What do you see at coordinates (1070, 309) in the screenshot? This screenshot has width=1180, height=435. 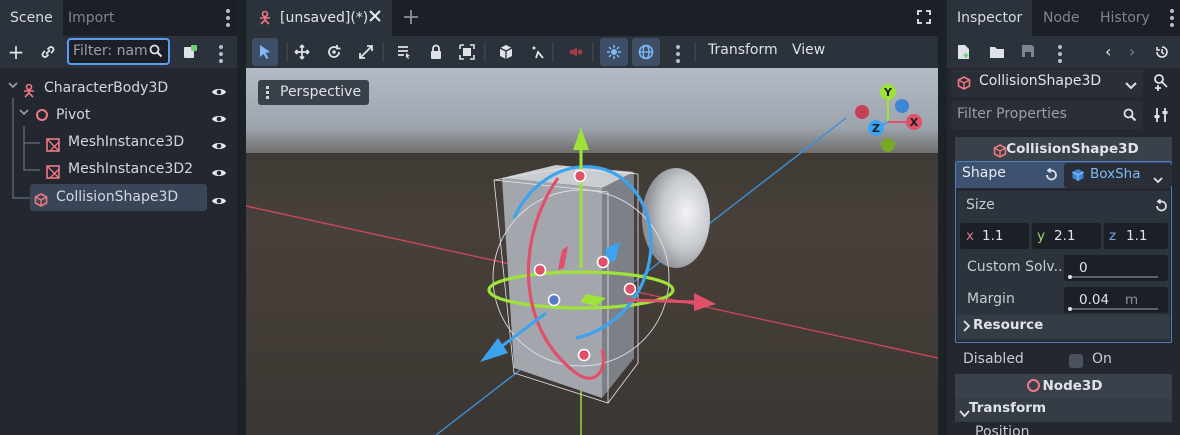 I see `margin-slider-grabber` at bounding box center [1070, 309].